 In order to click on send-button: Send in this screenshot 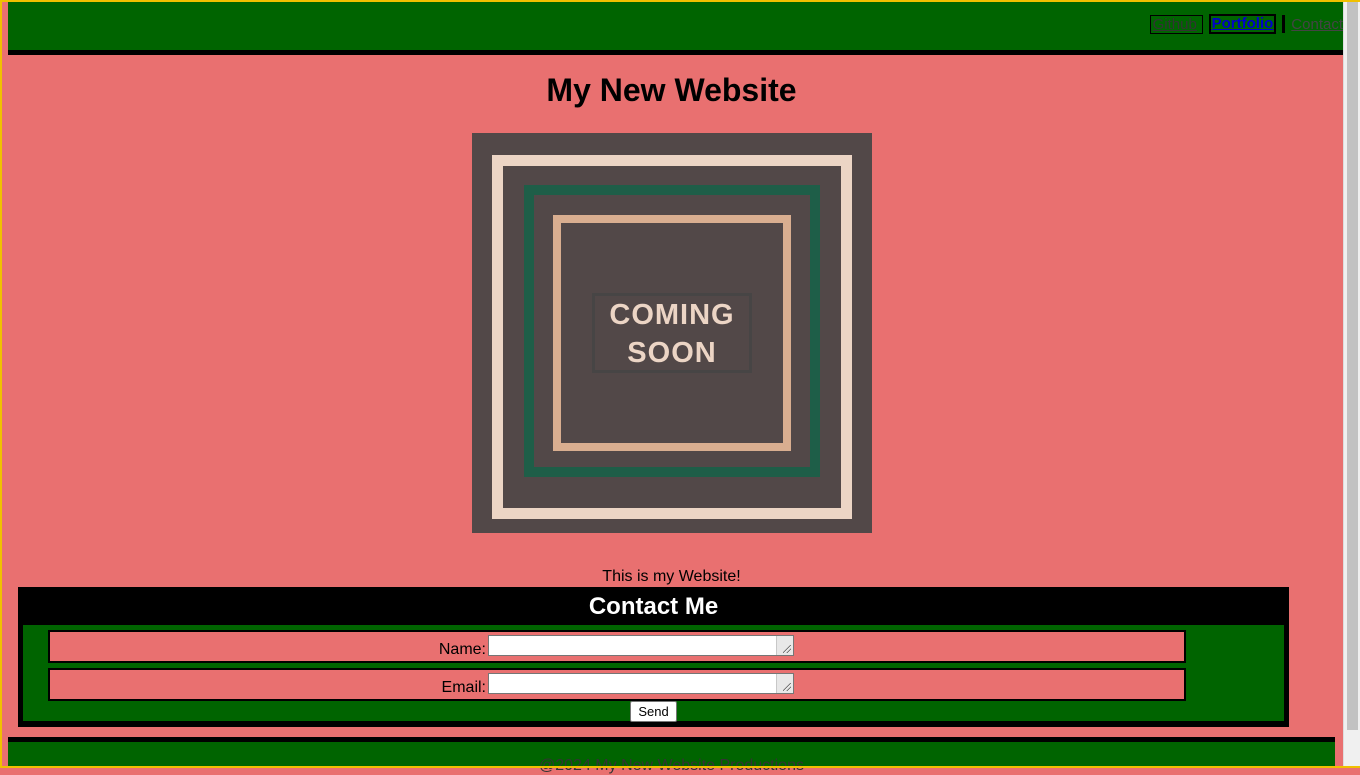, I will do `click(653, 711)`.